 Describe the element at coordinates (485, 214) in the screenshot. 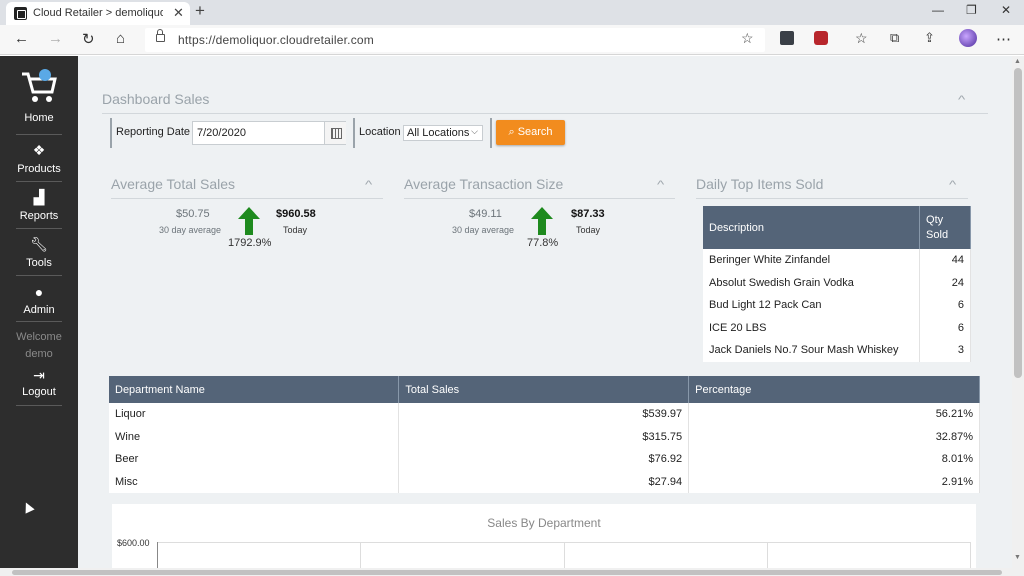

I see `avg-transaction-30day-value: $49.11` at that location.